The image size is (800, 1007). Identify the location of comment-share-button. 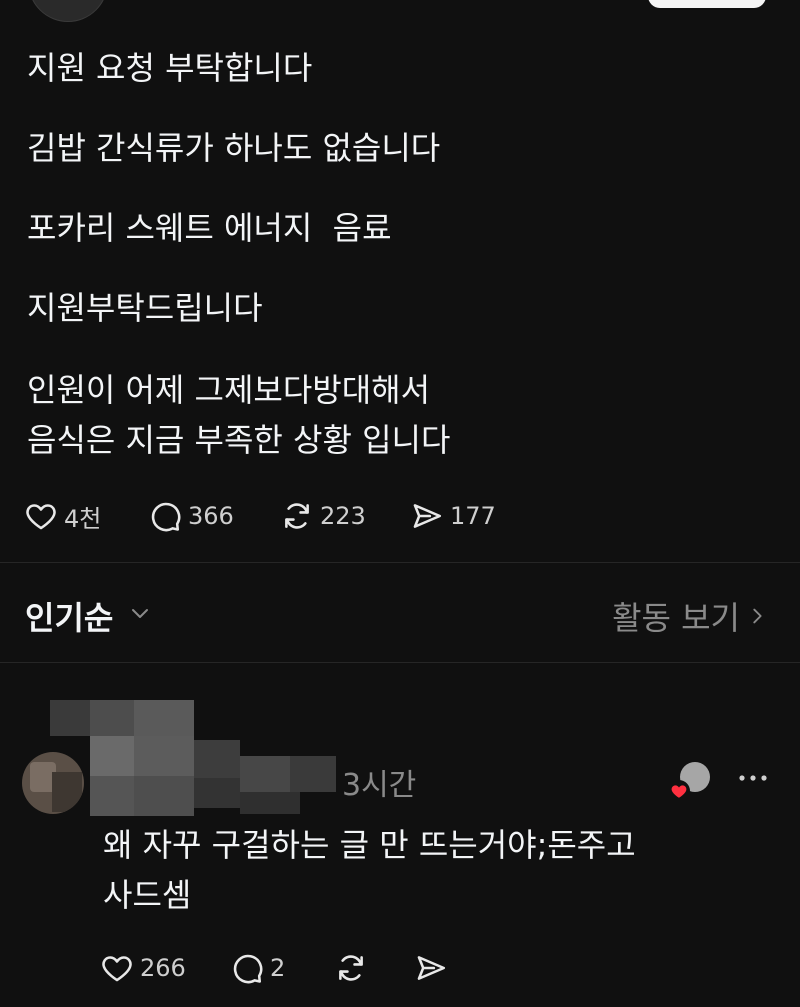
(434, 968).